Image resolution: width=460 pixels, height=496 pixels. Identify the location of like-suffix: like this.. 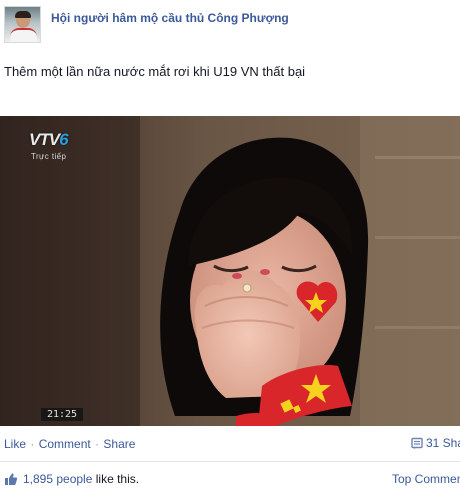
(117, 479).